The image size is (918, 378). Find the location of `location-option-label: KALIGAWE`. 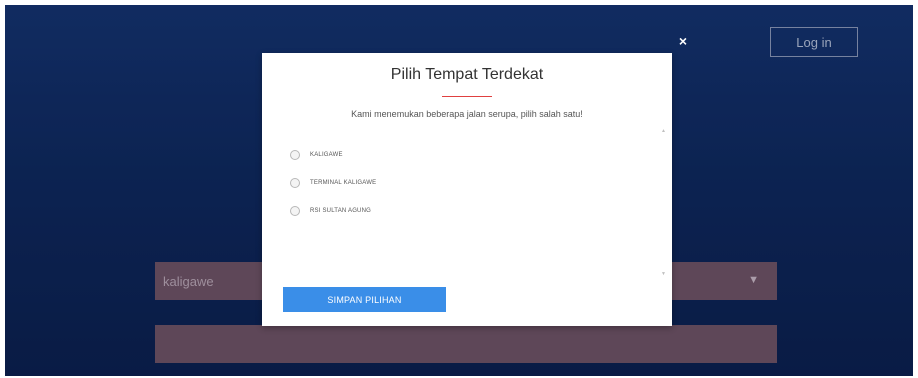

location-option-label: KALIGAWE is located at coordinates (326, 155).